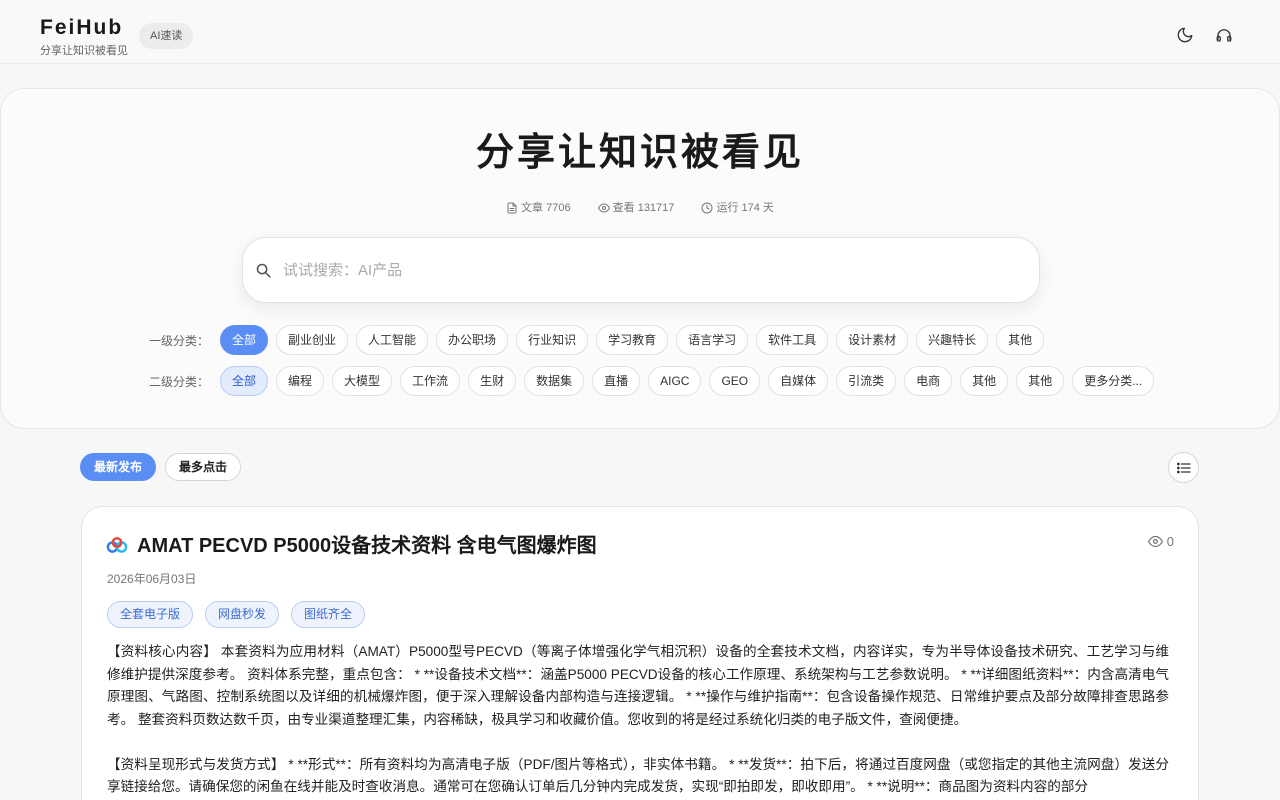 The height and width of the screenshot is (800, 1280). I want to click on level1-chip: 人工智能, so click(392, 340).